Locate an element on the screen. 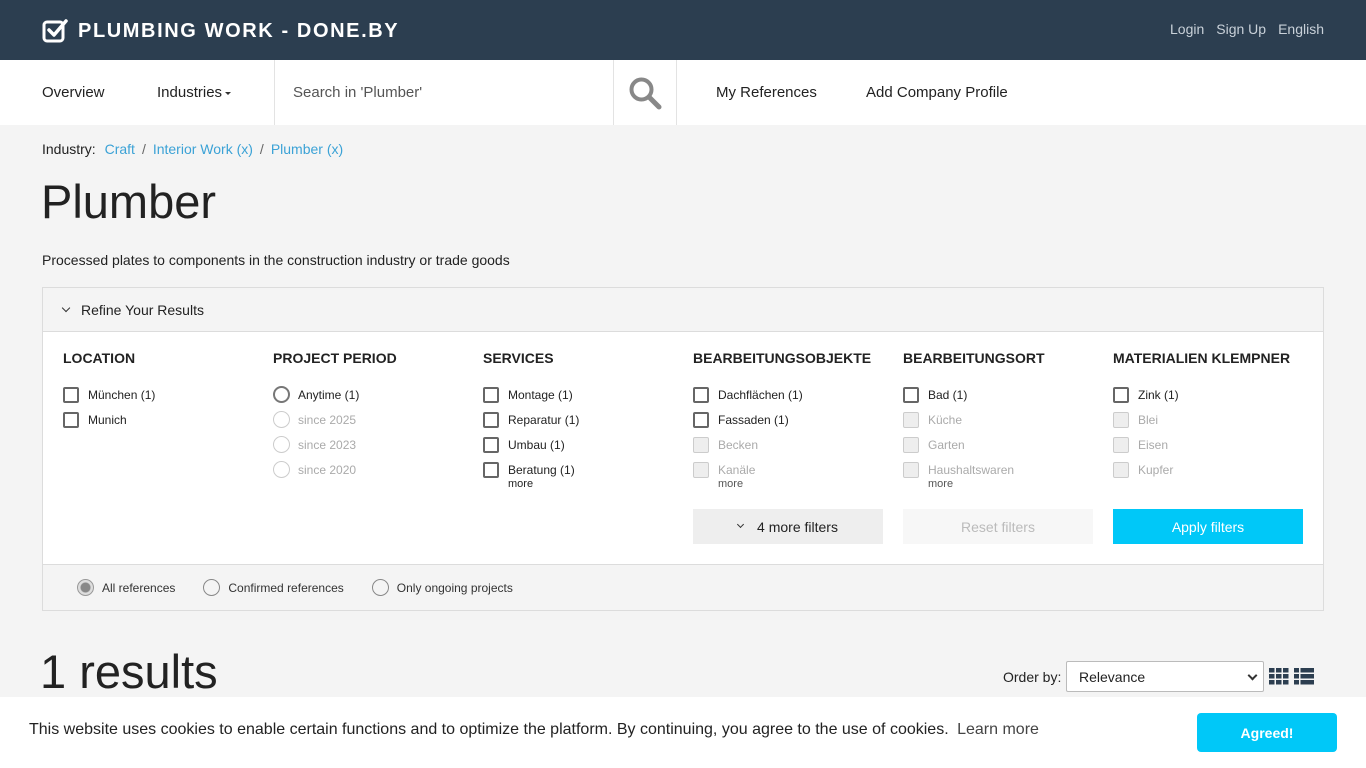 The image size is (1366, 768). option-label: Küche is located at coordinates (945, 419).